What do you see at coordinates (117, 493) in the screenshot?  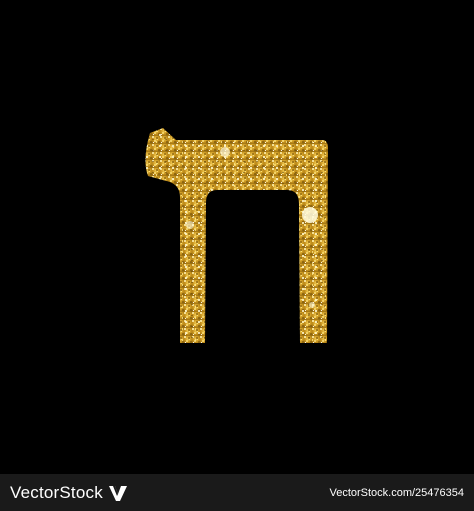 I see `vectorstock-logo-icon` at bounding box center [117, 493].